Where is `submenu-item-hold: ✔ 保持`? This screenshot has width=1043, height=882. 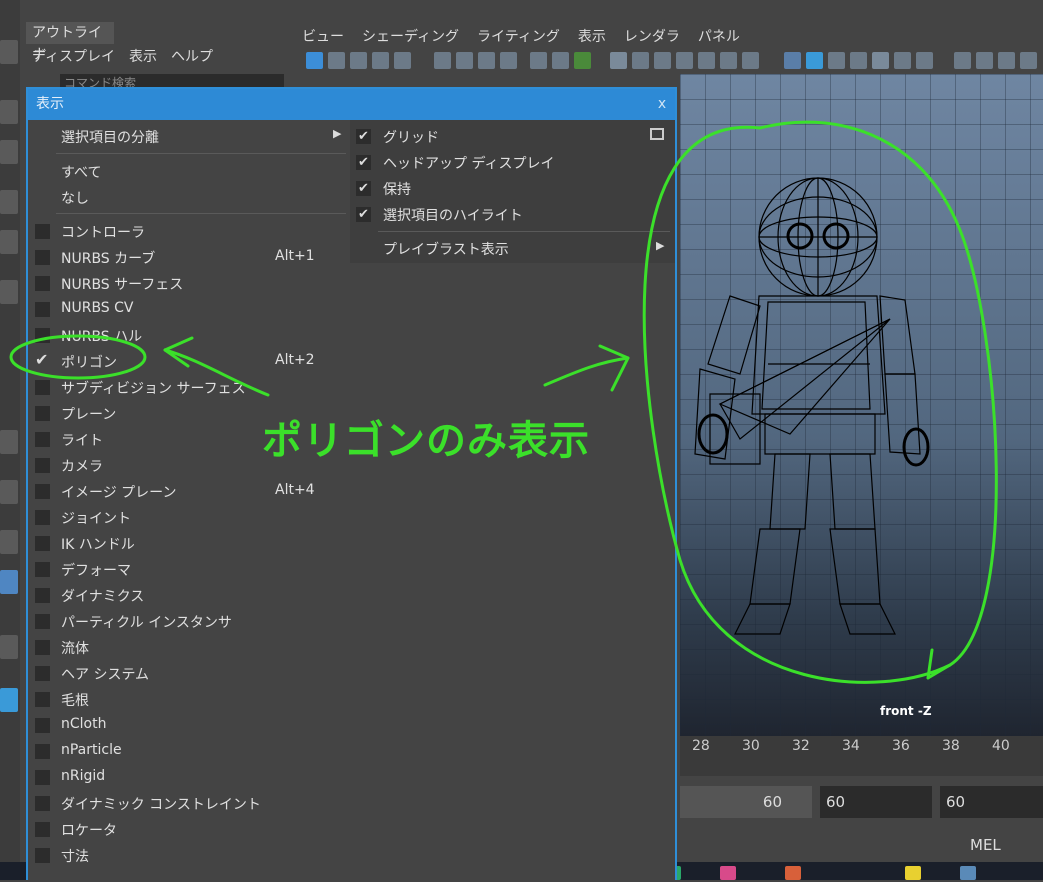
submenu-item-hold: ✔ 保持 is located at coordinates (512, 189).